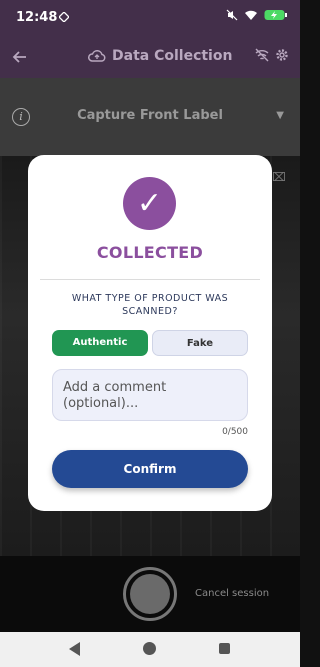  I want to click on nav-home-icon, so click(149, 648).